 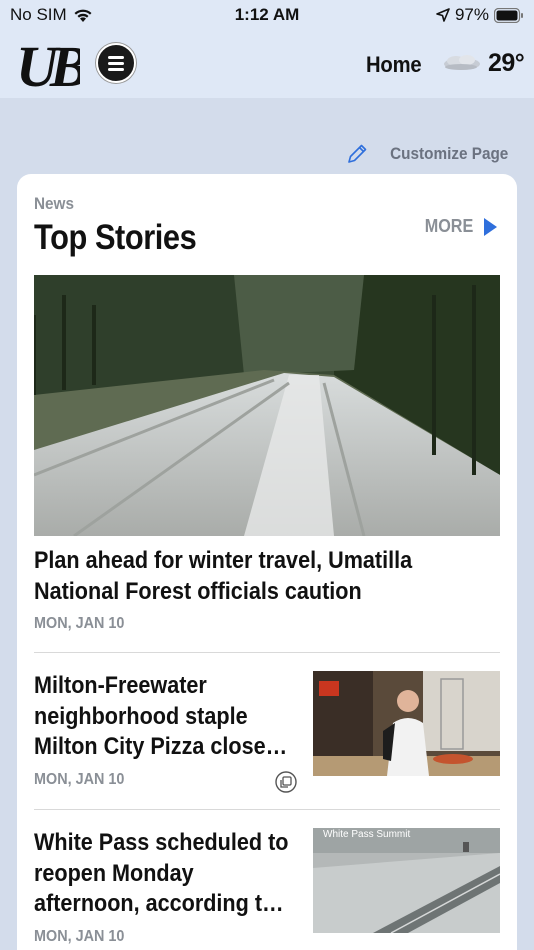 I want to click on more-link: MORE, so click(x=459, y=226).